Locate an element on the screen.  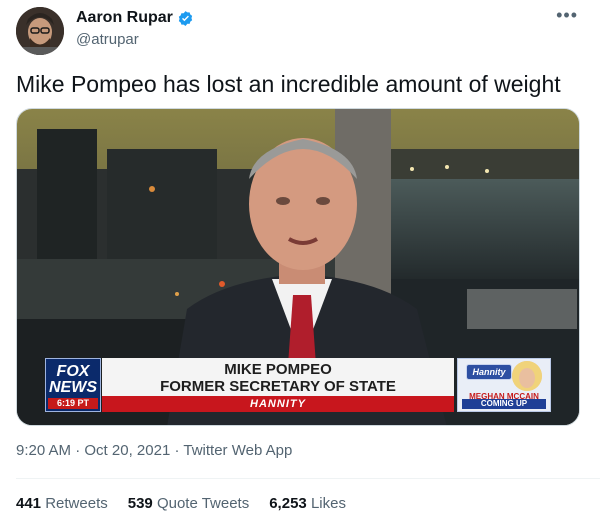
author-name: Aaron Rupar is located at coordinates (135, 18).